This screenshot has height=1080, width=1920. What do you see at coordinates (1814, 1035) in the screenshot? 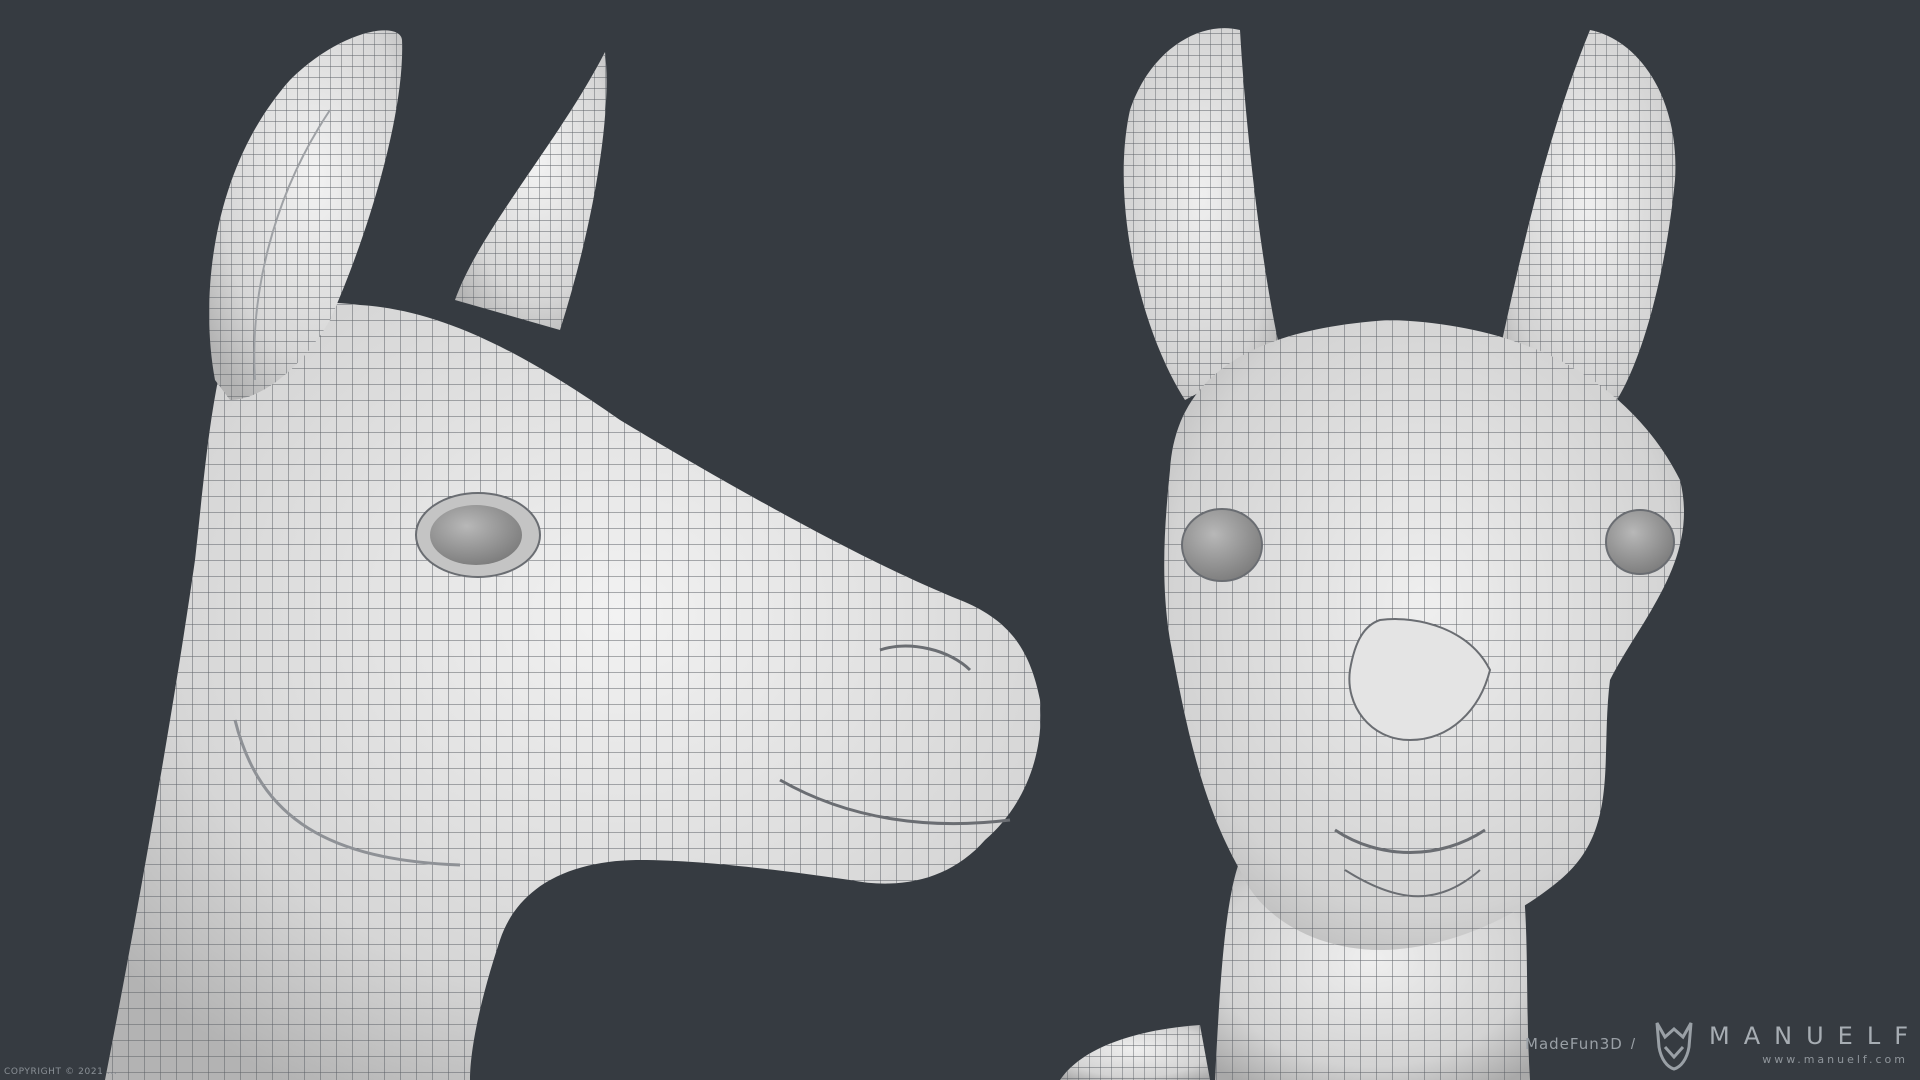
I see `brand-name: MANUELF` at bounding box center [1814, 1035].